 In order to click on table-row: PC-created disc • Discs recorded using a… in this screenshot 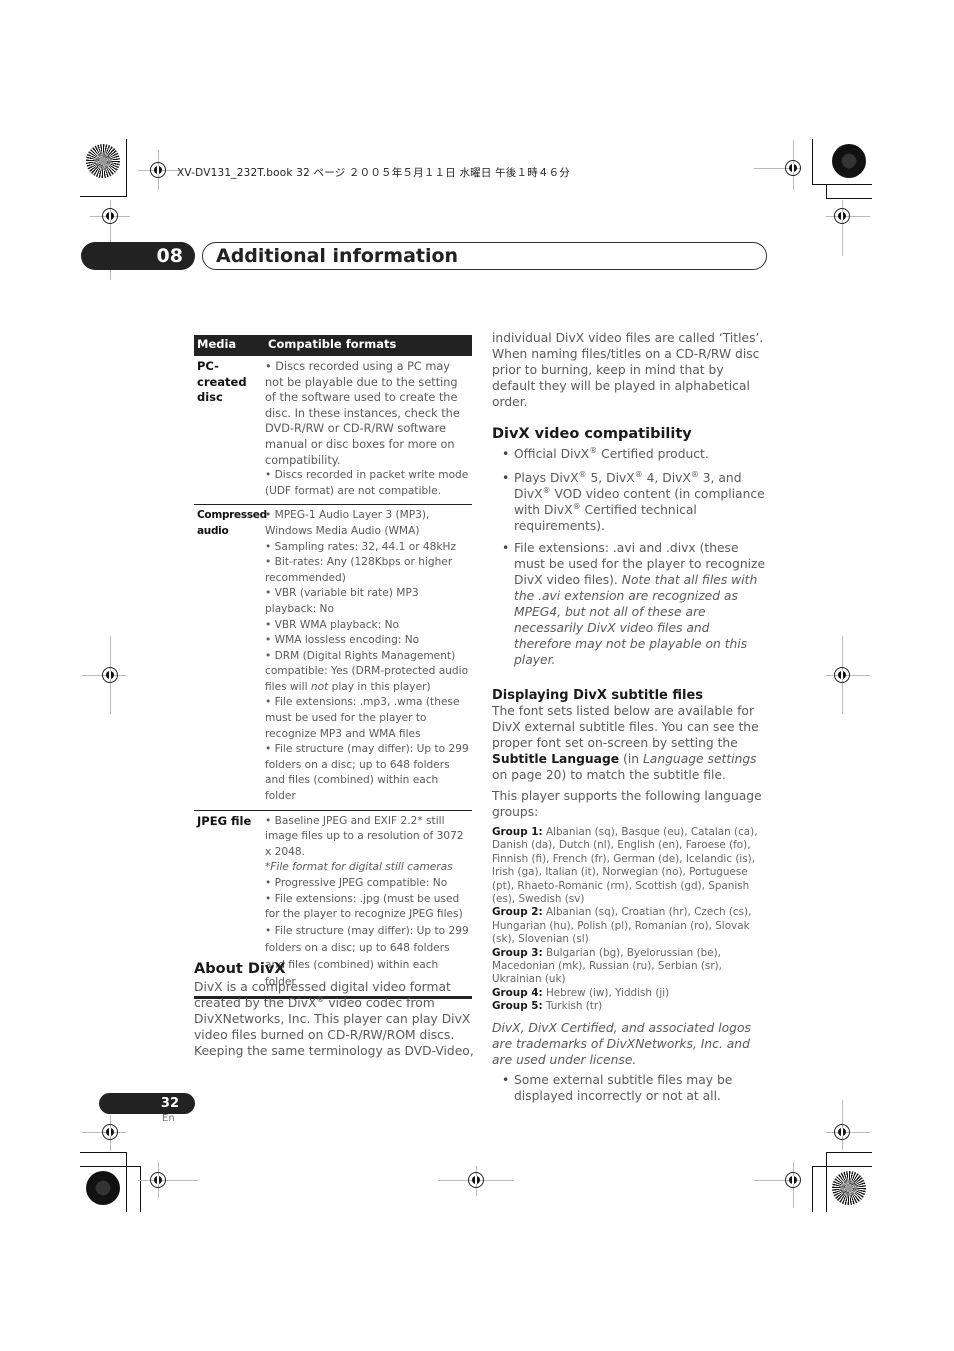, I will do `click(333, 431)`.